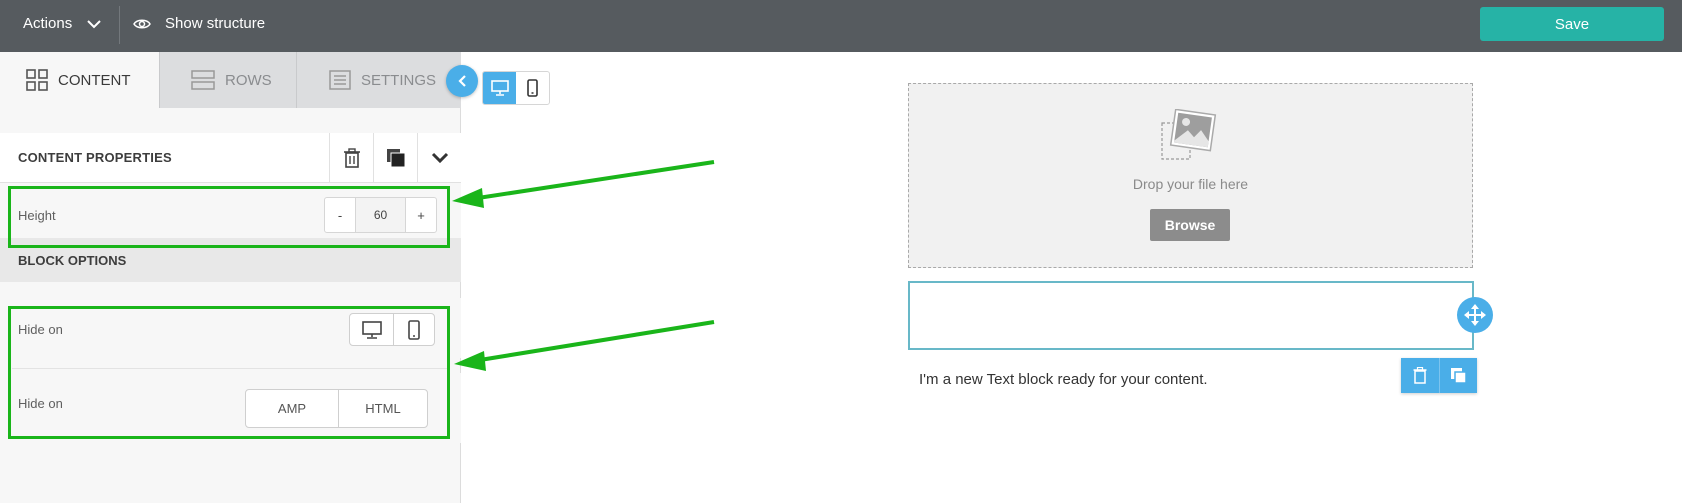 This screenshot has width=1682, height=503. Describe the element at coordinates (230, 158) in the screenshot. I see `content-properties-header: CONTENT PROPERTIES` at that location.